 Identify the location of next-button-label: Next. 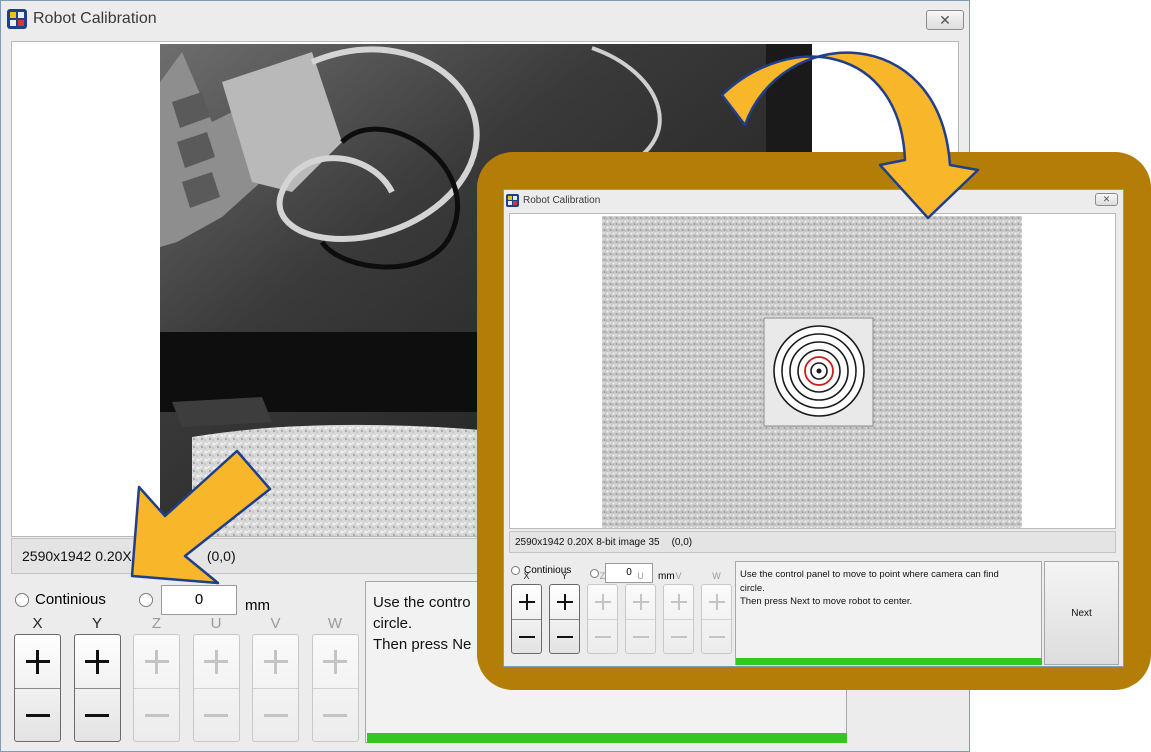
(1081, 613).